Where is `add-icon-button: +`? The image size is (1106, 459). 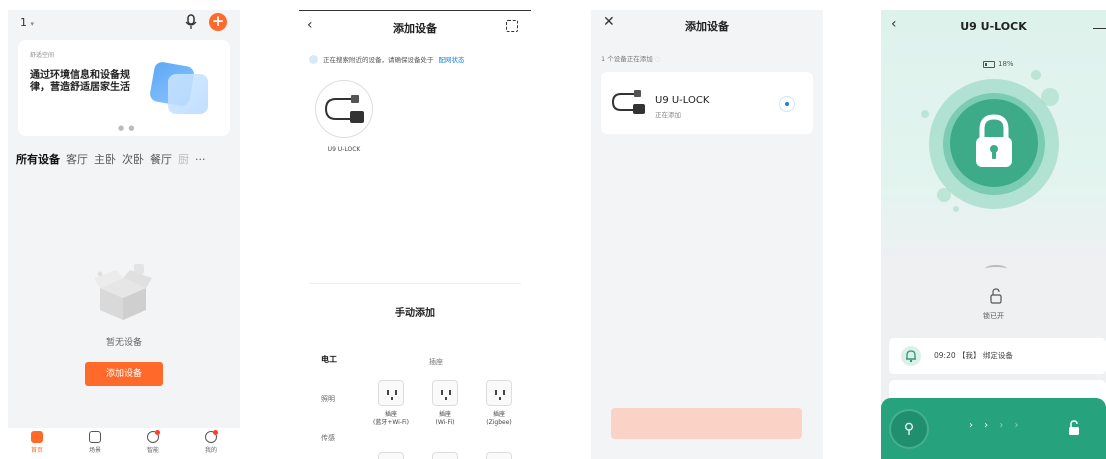
add-icon-button: + is located at coordinates (218, 22).